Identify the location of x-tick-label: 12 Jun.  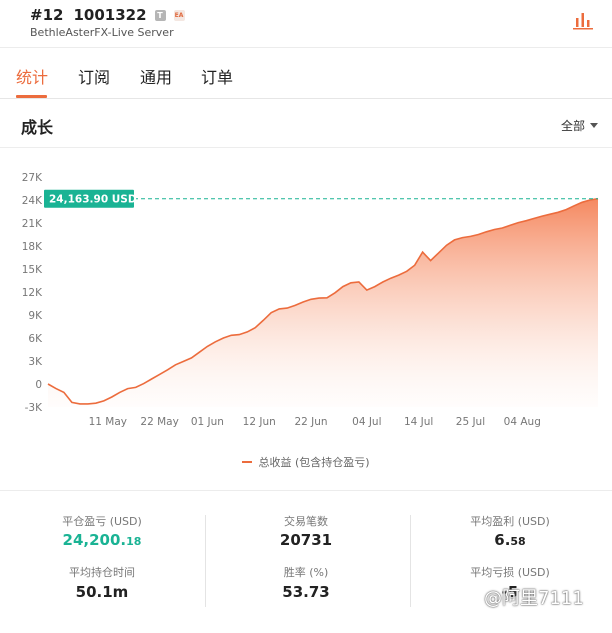
(259, 422).